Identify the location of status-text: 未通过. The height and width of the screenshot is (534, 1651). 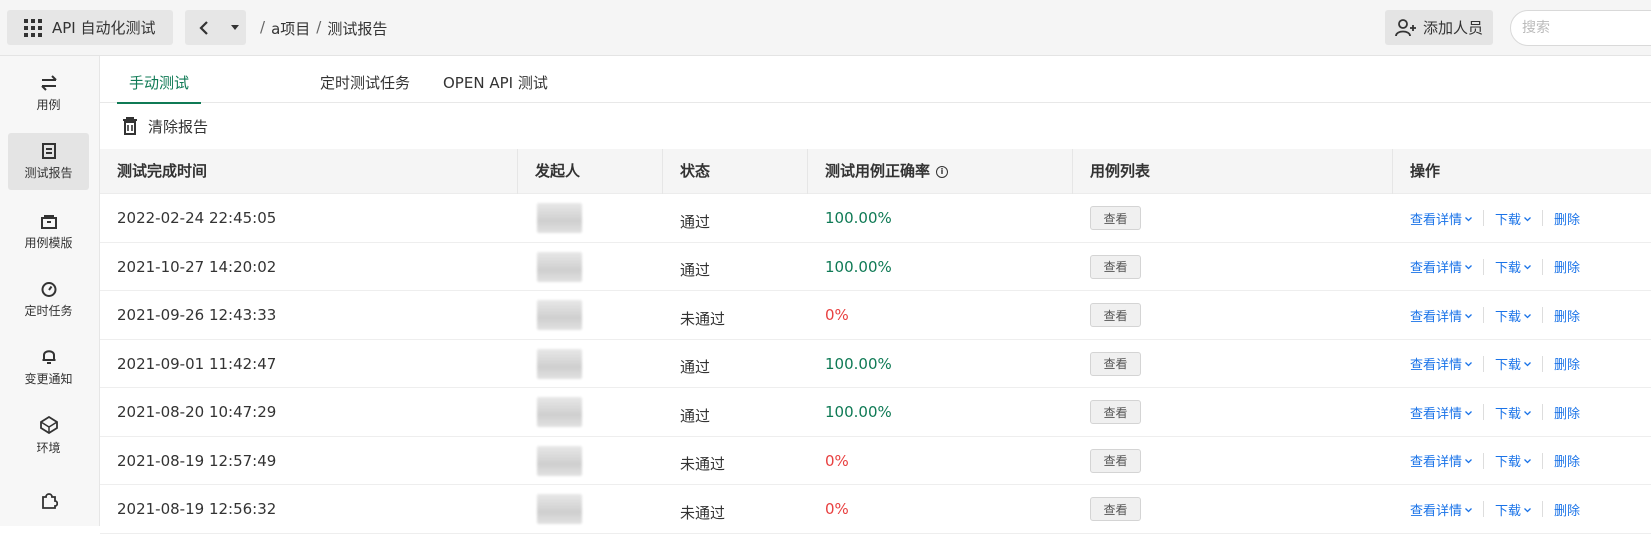
(703, 464).